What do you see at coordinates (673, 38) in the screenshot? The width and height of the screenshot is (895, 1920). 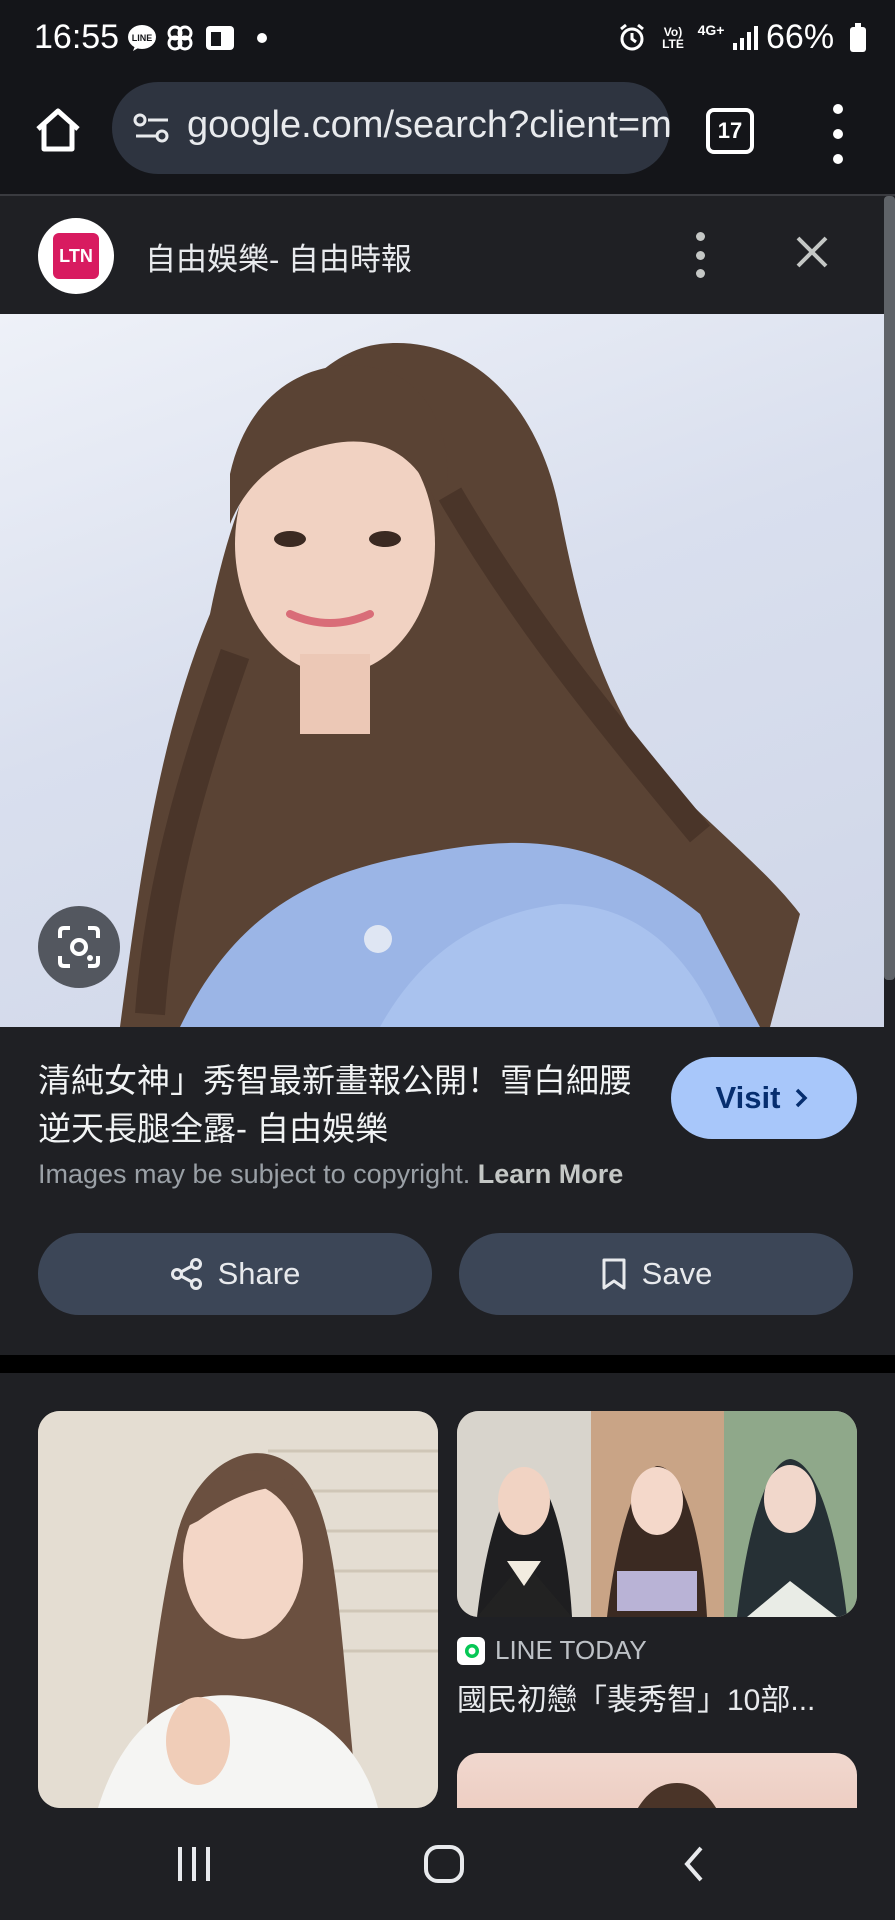 I see `volte-icon: Vo) LTE` at bounding box center [673, 38].